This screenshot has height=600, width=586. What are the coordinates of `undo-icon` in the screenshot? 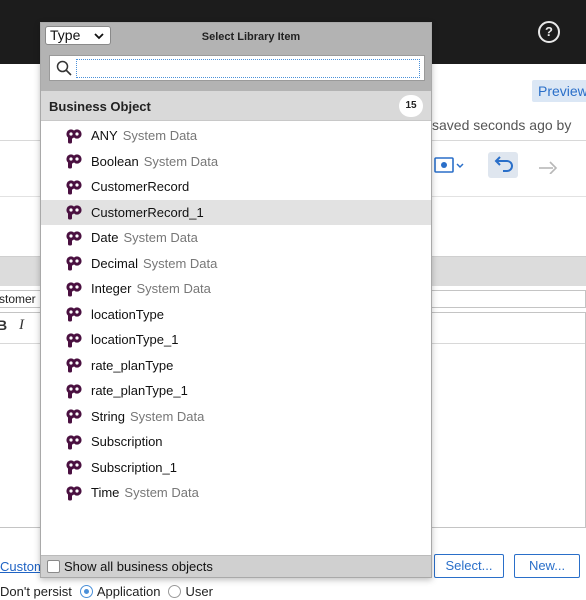 It's located at (503, 164).